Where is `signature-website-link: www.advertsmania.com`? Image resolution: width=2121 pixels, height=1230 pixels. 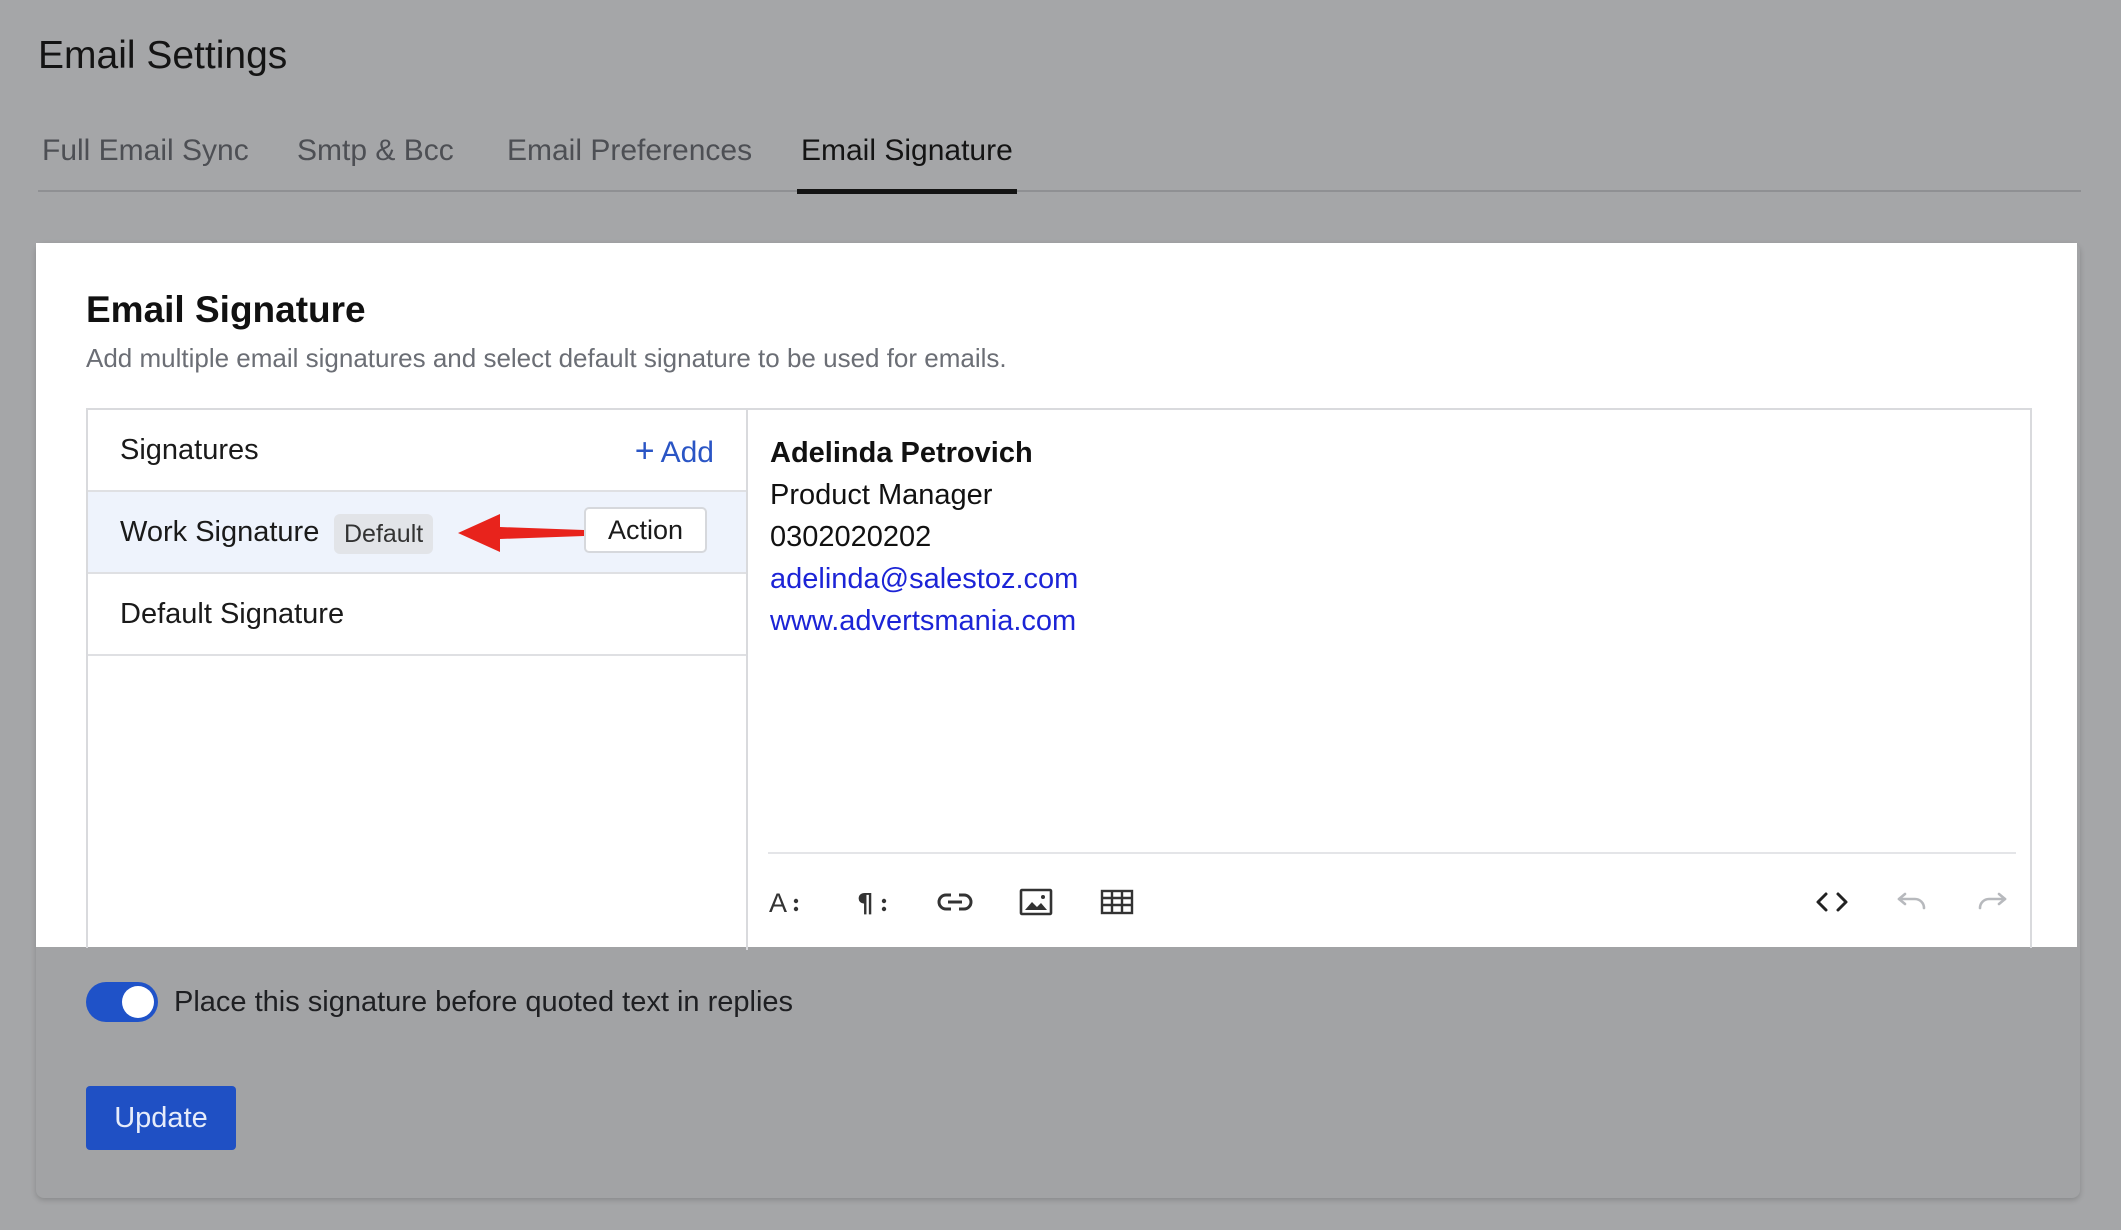 signature-website-link: www.advertsmania.com is located at coordinates (924, 621).